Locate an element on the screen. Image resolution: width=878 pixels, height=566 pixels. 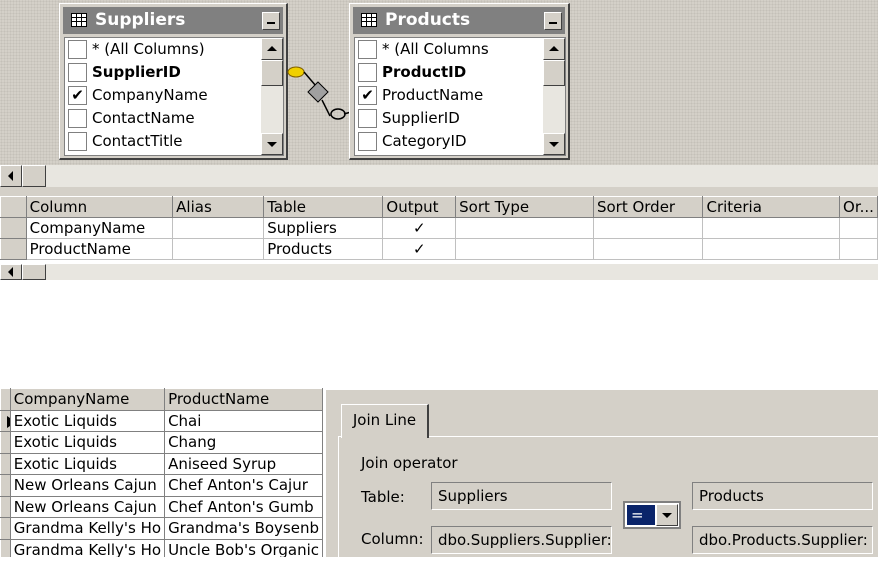
grid-horizontal-scrollbar is located at coordinates (439, 272).